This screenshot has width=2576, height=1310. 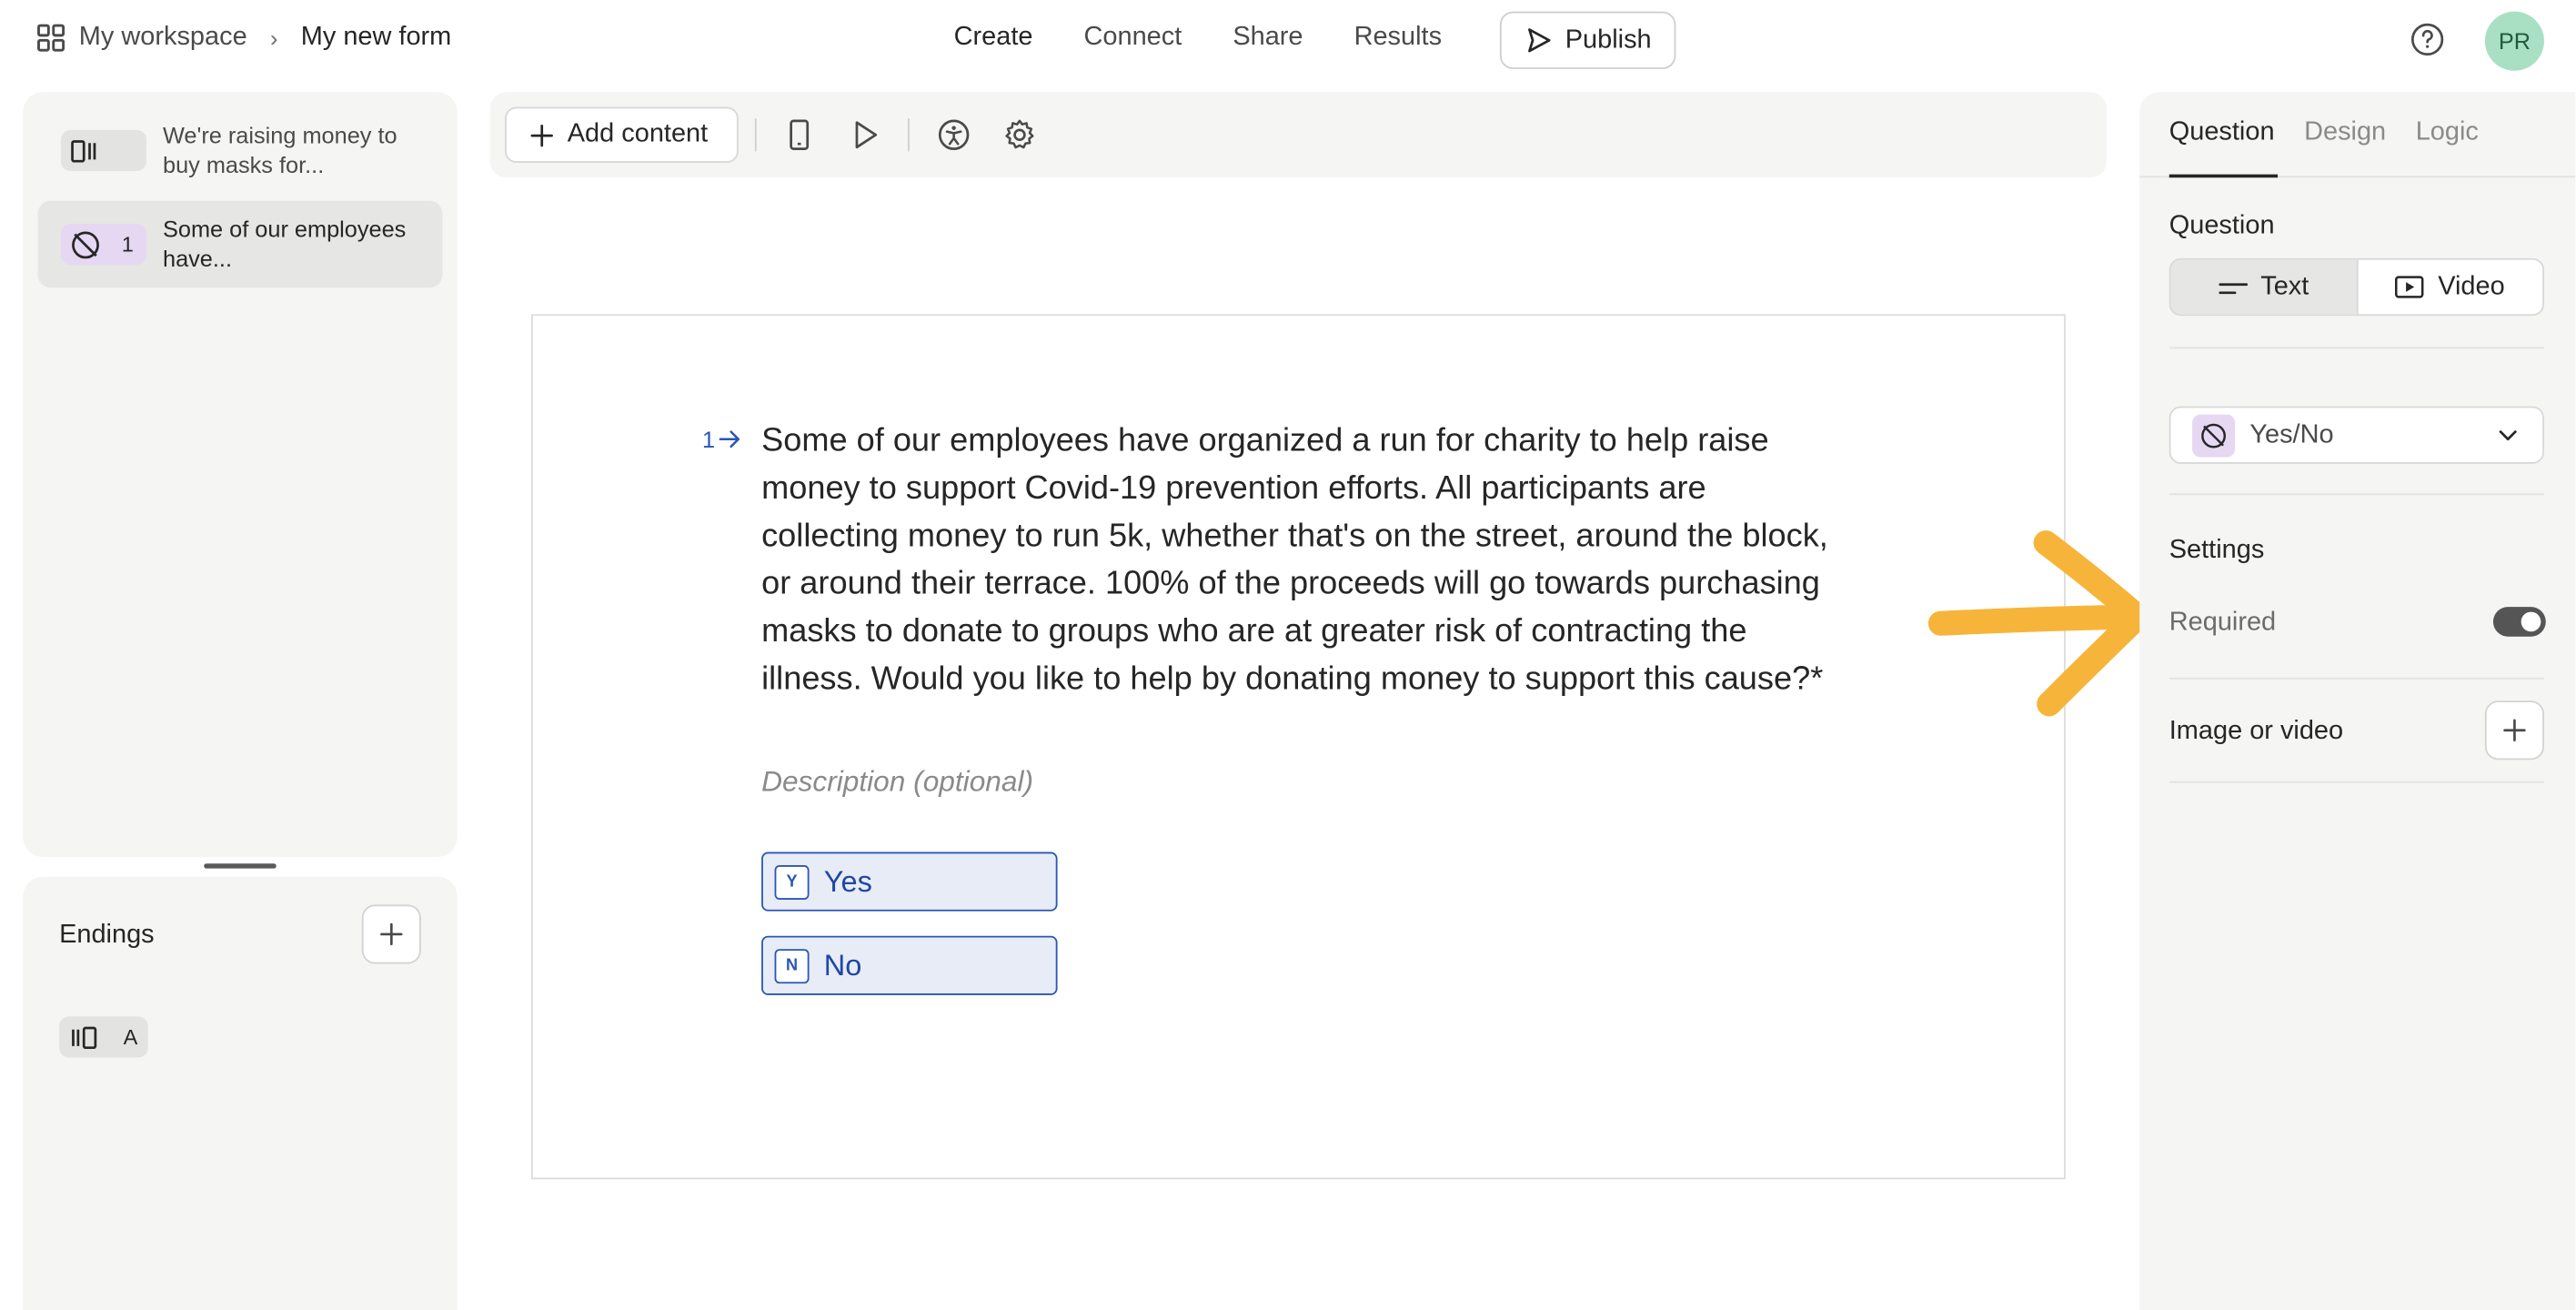 I want to click on question-number-badge: 1, so click(x=127, y=244).